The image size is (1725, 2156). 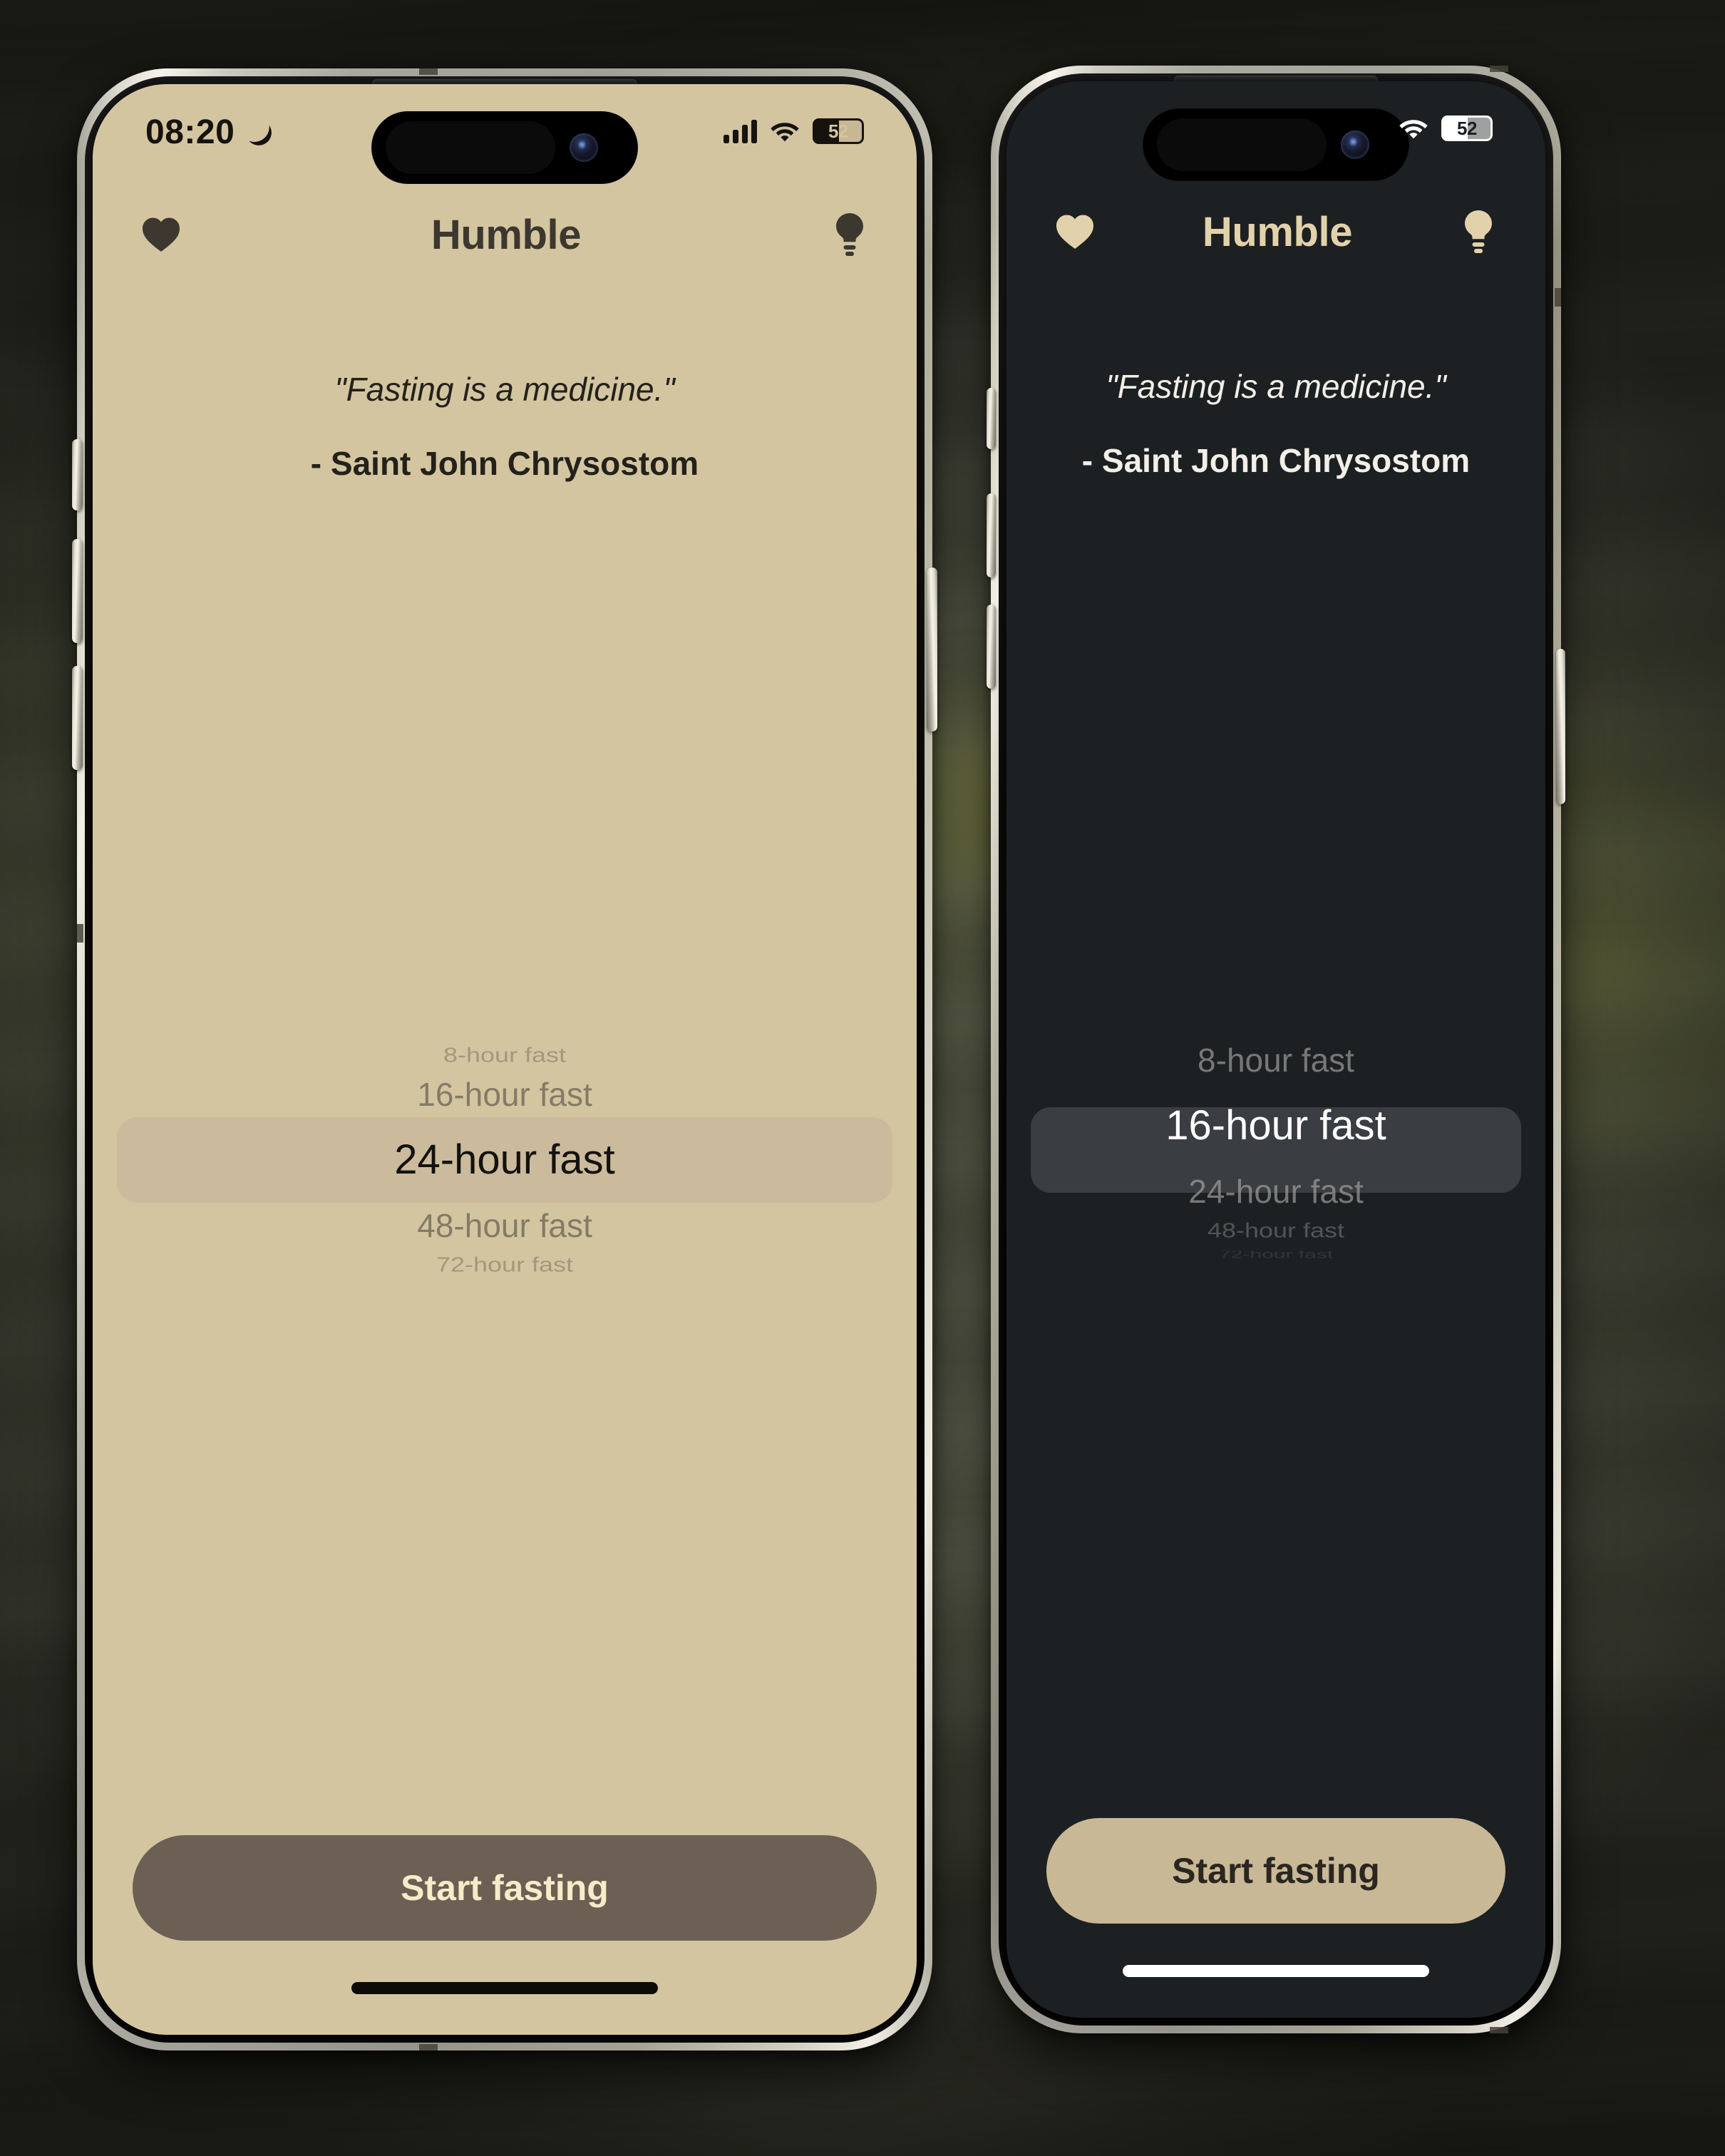 I want to click on picker-option: 16-hour fast, so click(x=505, y=1094).